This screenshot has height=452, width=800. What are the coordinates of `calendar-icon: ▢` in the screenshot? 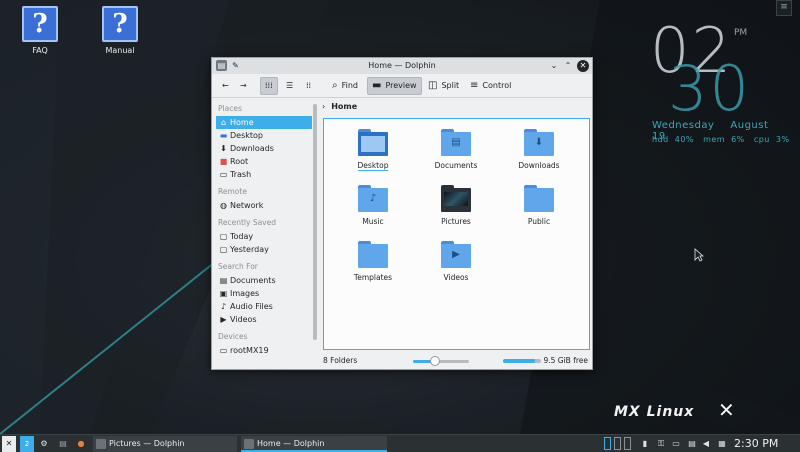 It's located at (223, 249).